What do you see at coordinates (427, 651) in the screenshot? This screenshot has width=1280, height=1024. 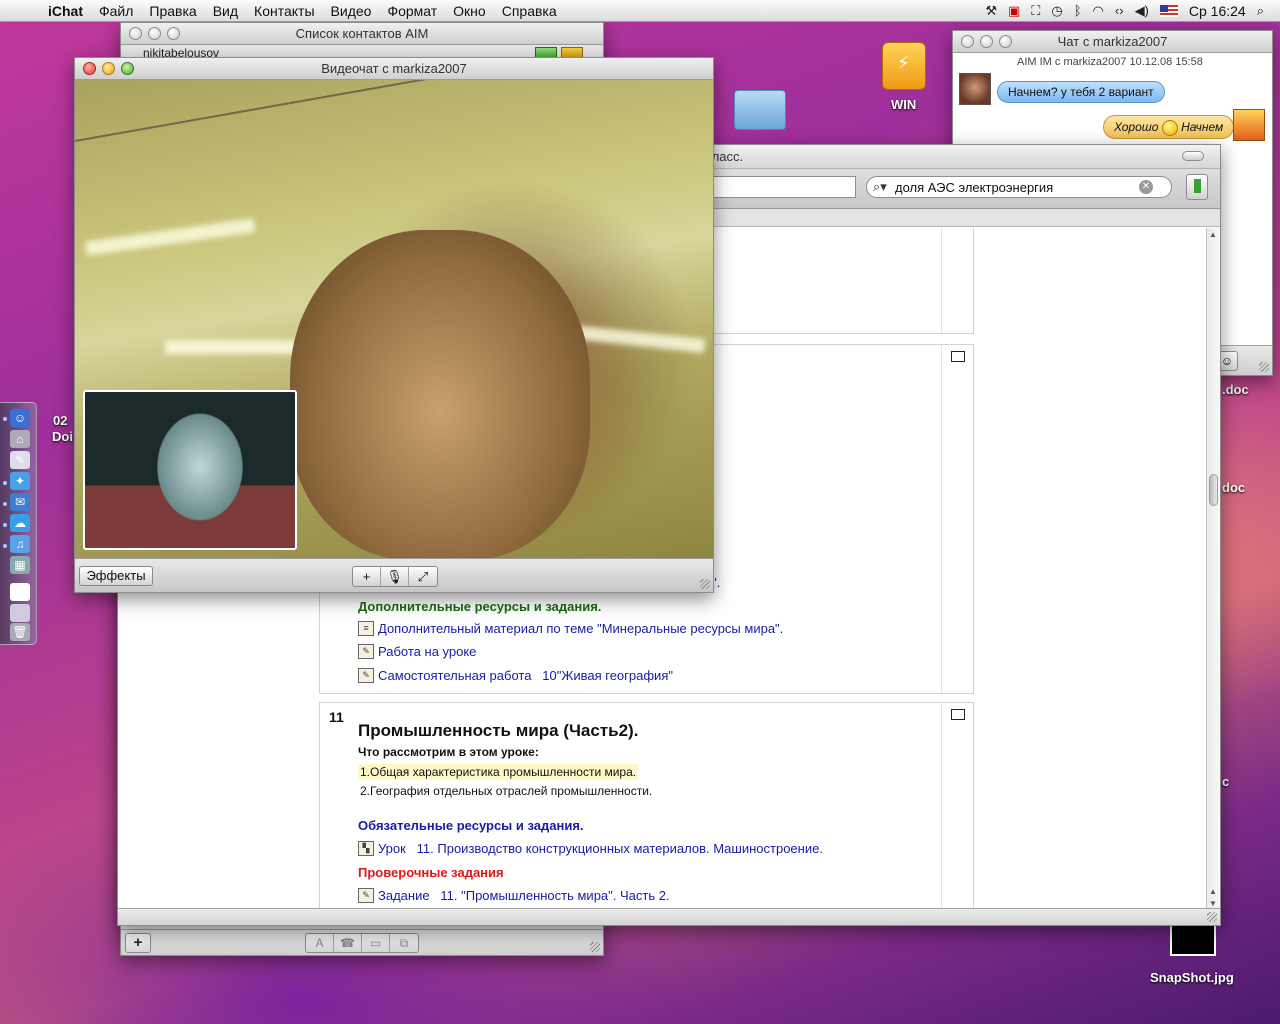 I see `resource-link-label: Работа на уроке` at bounding box center [427, 651].